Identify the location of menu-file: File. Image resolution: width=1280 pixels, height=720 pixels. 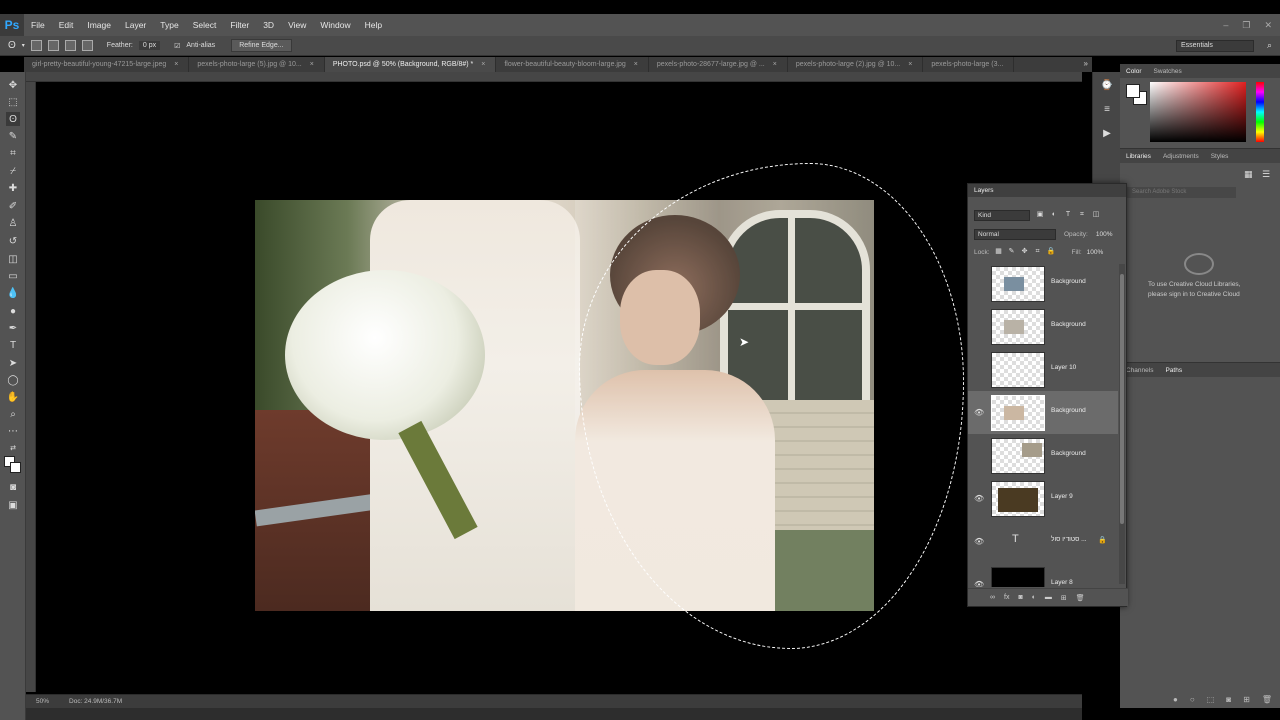
(38, 25).